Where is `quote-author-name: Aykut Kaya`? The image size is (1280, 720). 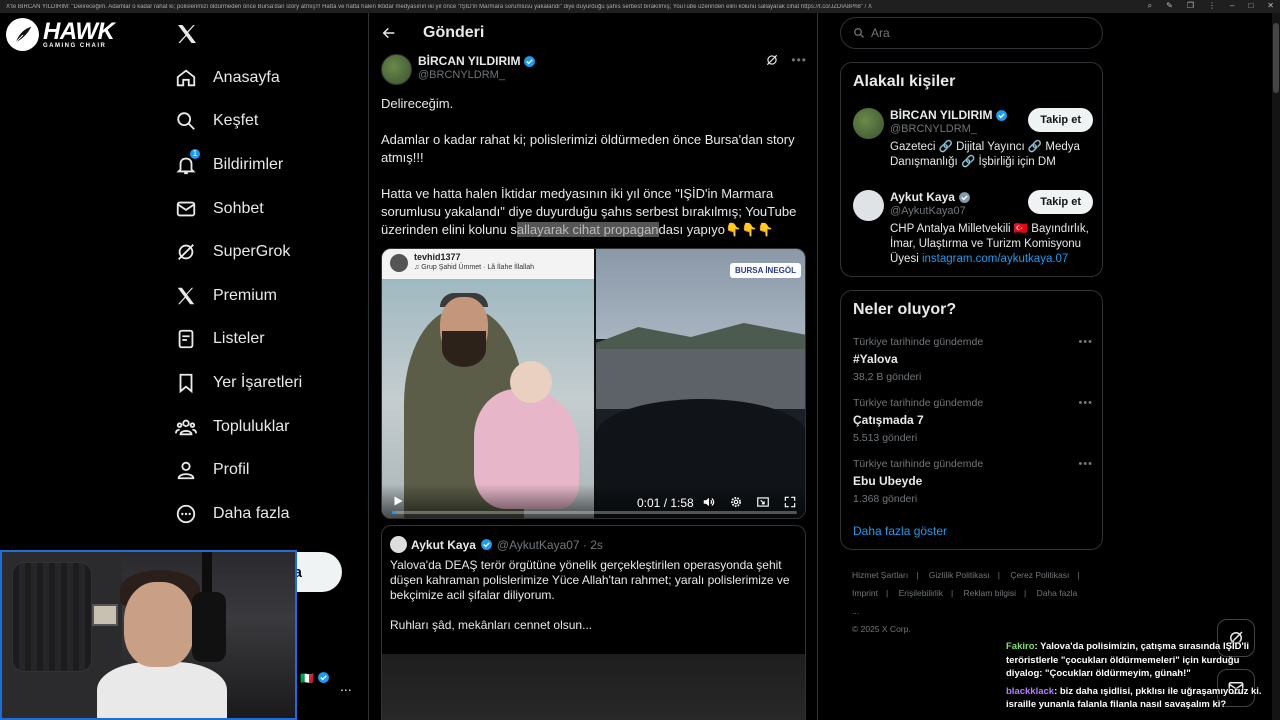 quote-author-name: Aykut Kaya is located at coordinates (443, 545).